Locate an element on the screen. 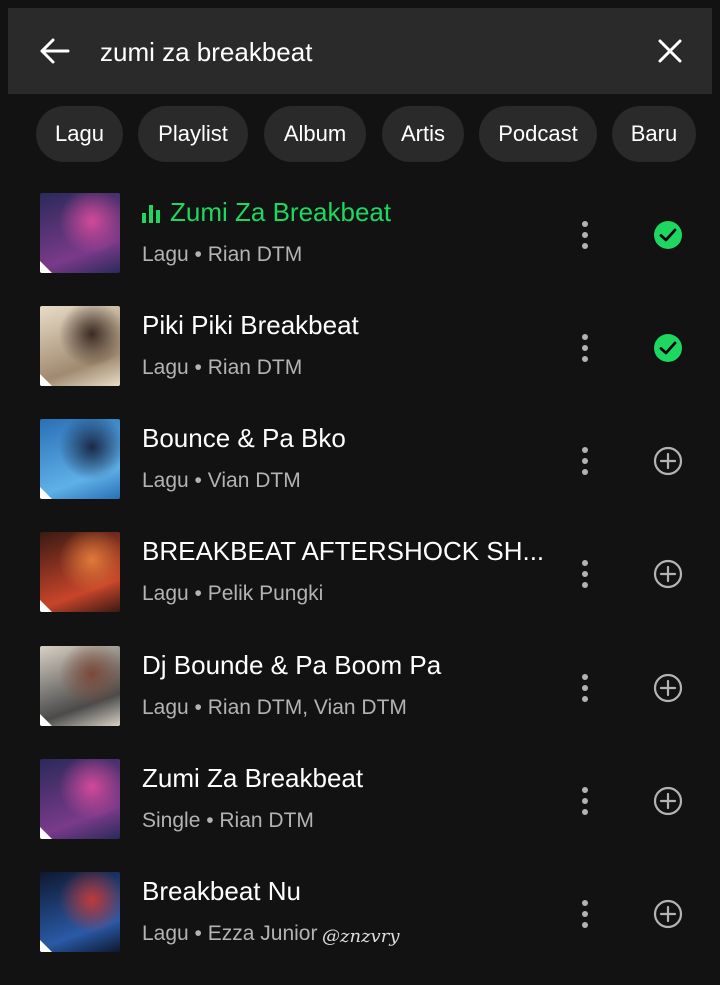 The width and height of the screenshot is (720, 985). song-subtitle: Lagu • Pelik Pungki is located at coordinates (233, 593).